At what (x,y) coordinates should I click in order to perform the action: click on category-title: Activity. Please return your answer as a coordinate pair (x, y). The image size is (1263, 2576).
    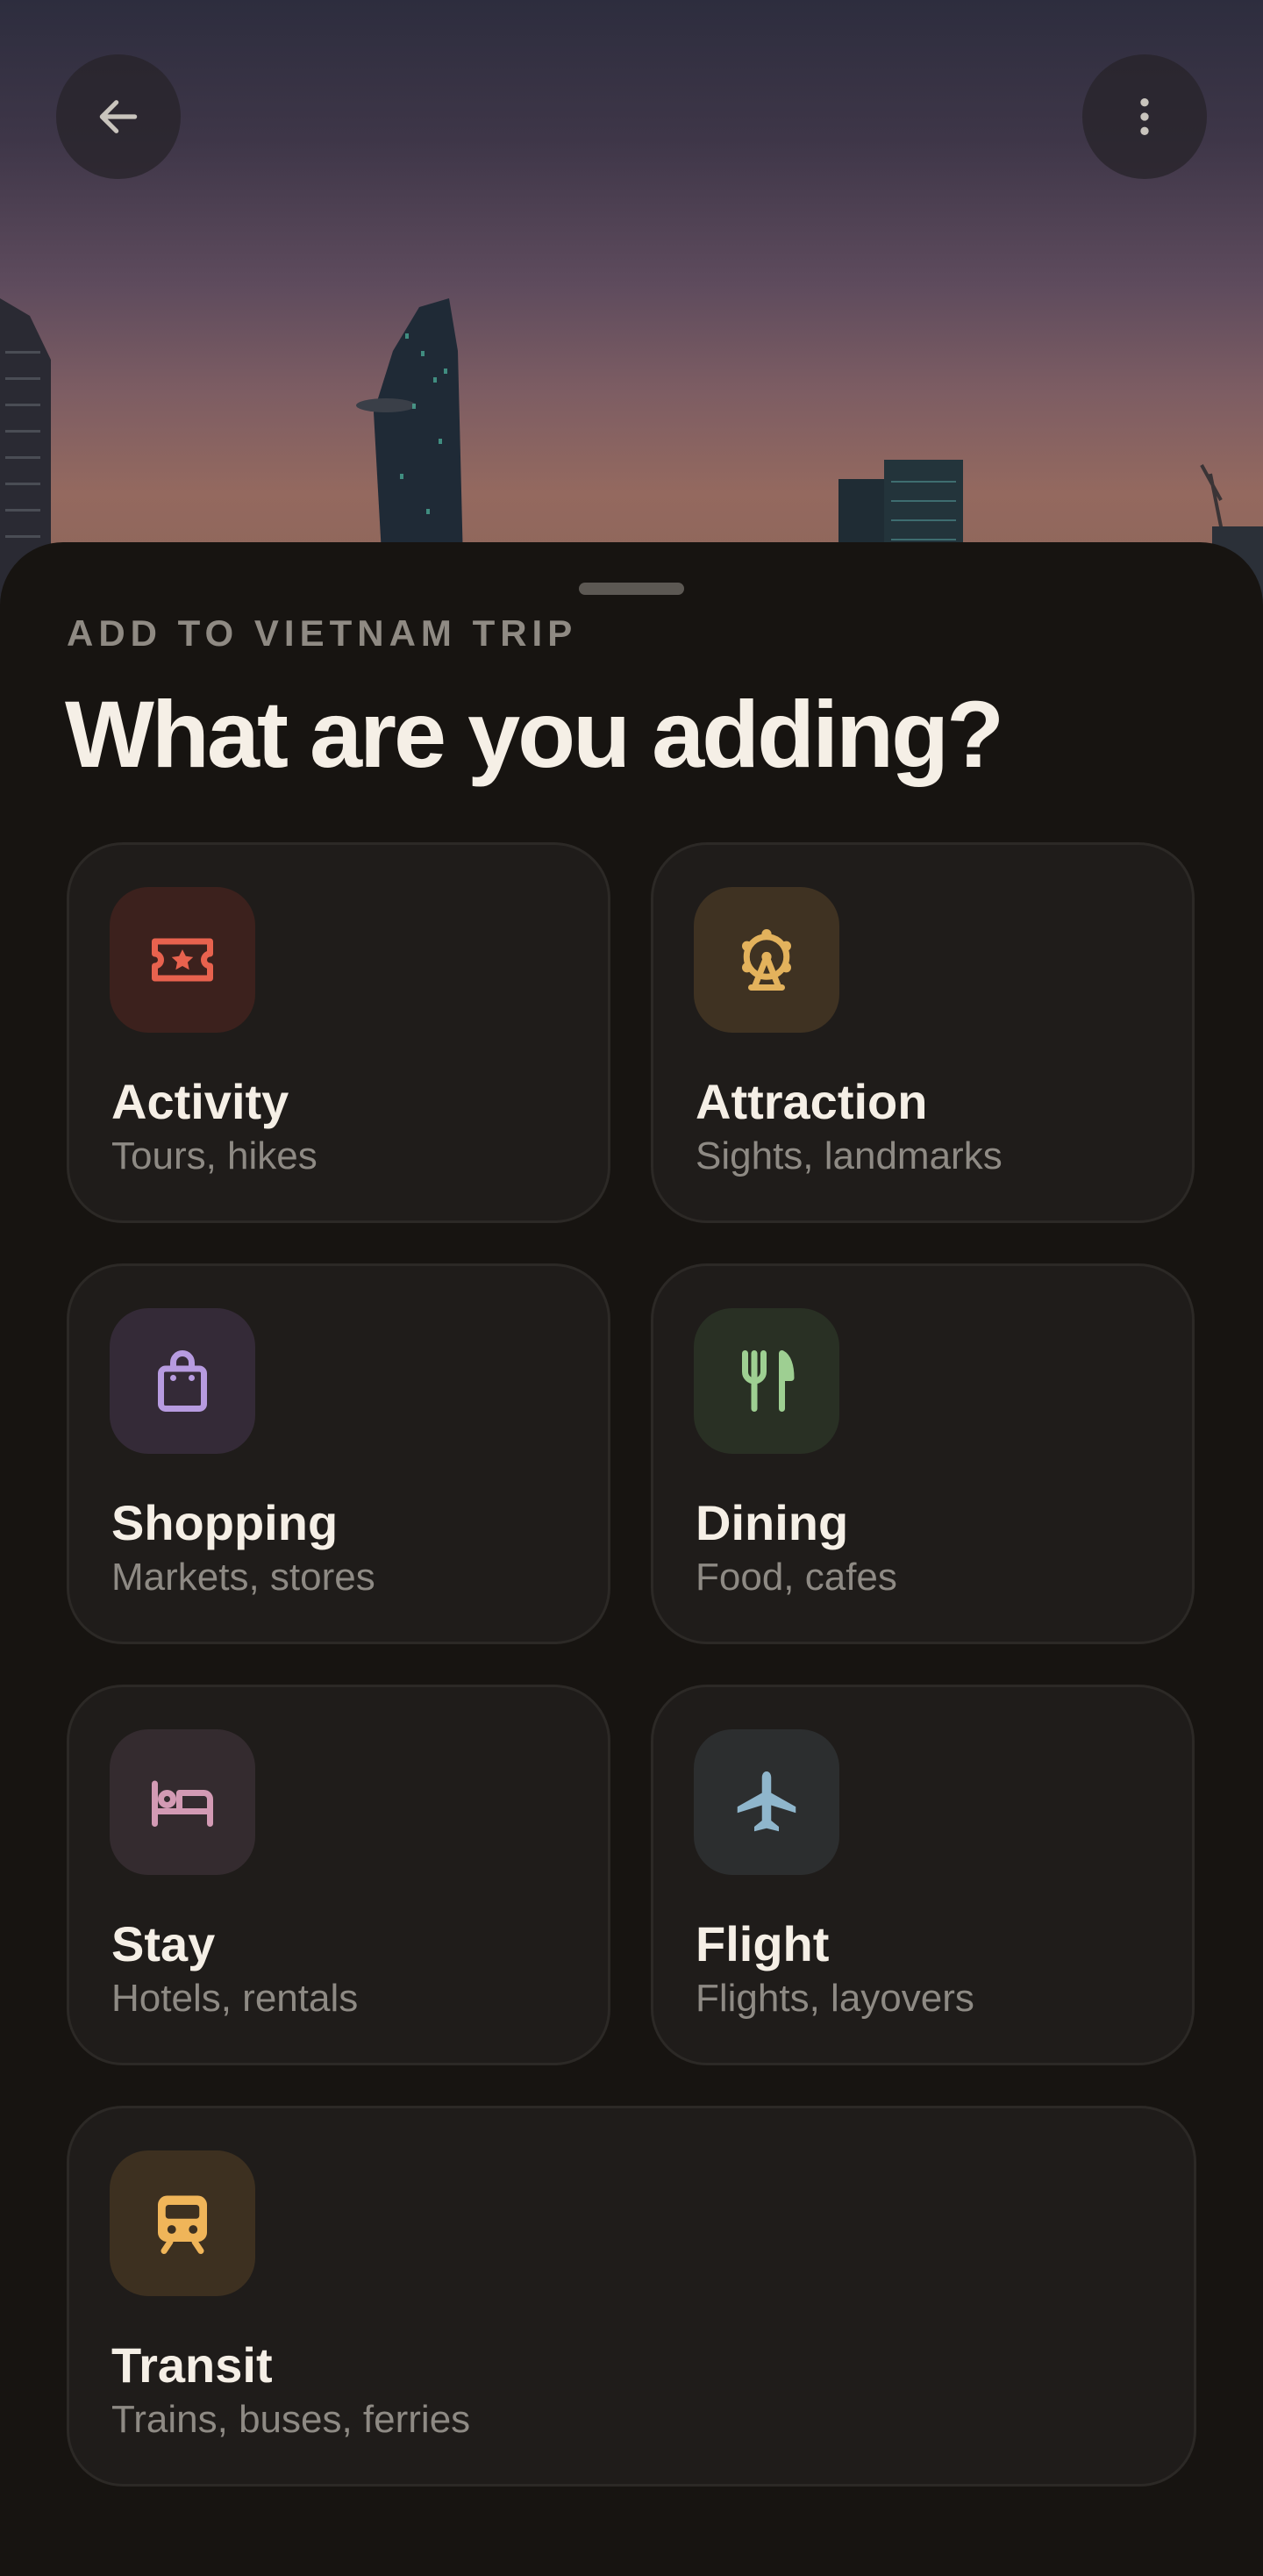
    Looking at the image, I should click on (200, 1101).